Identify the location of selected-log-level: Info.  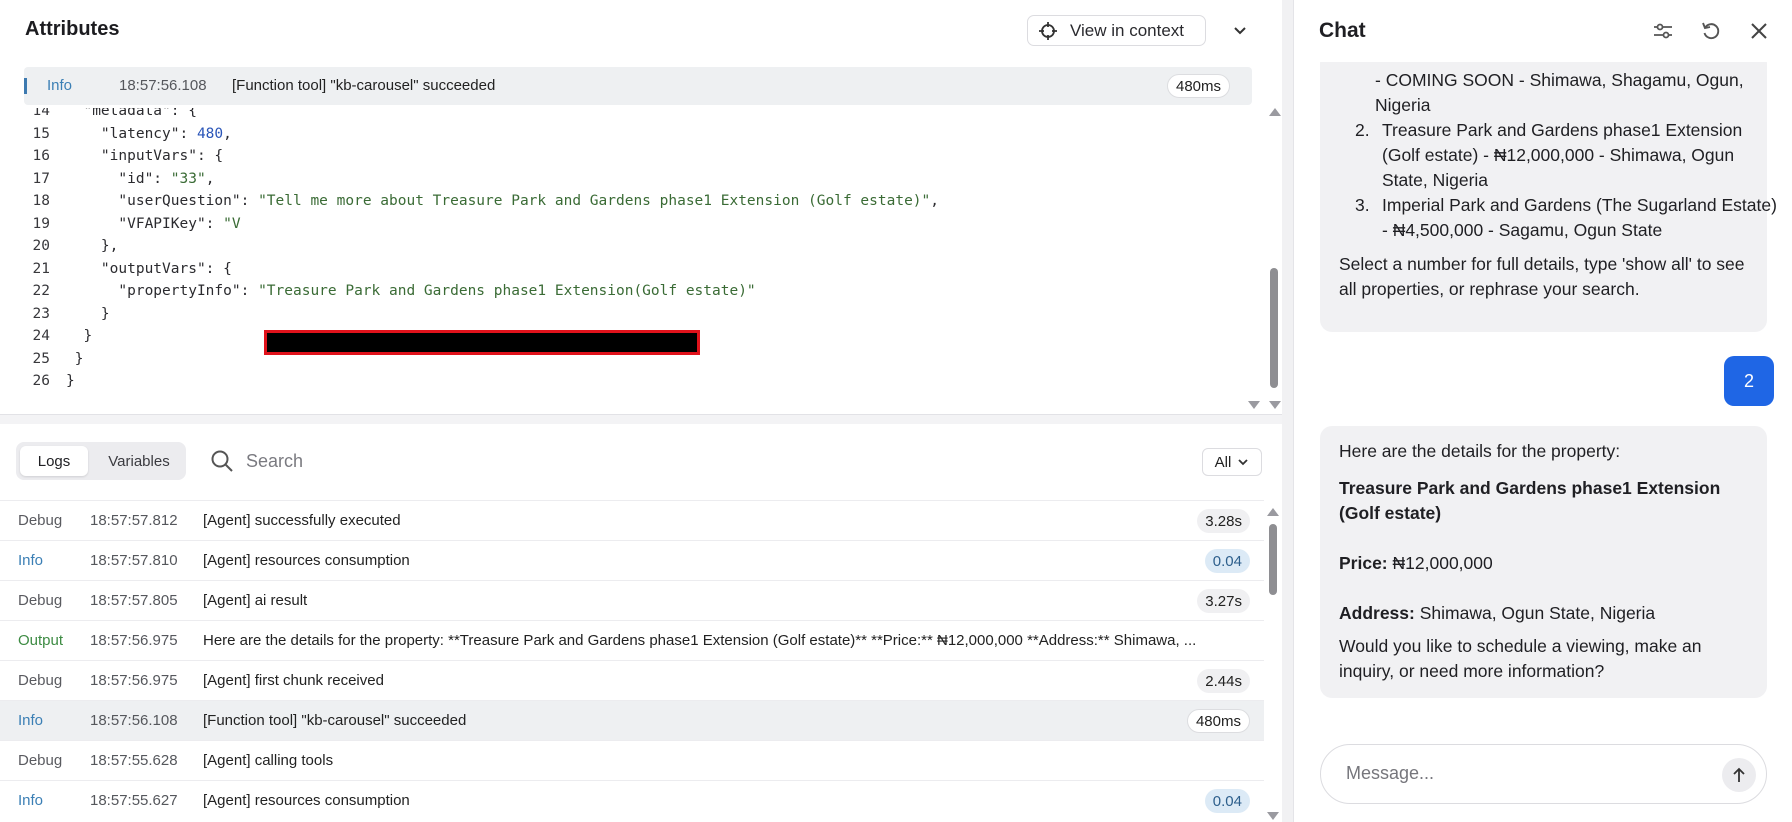
(60, 85).